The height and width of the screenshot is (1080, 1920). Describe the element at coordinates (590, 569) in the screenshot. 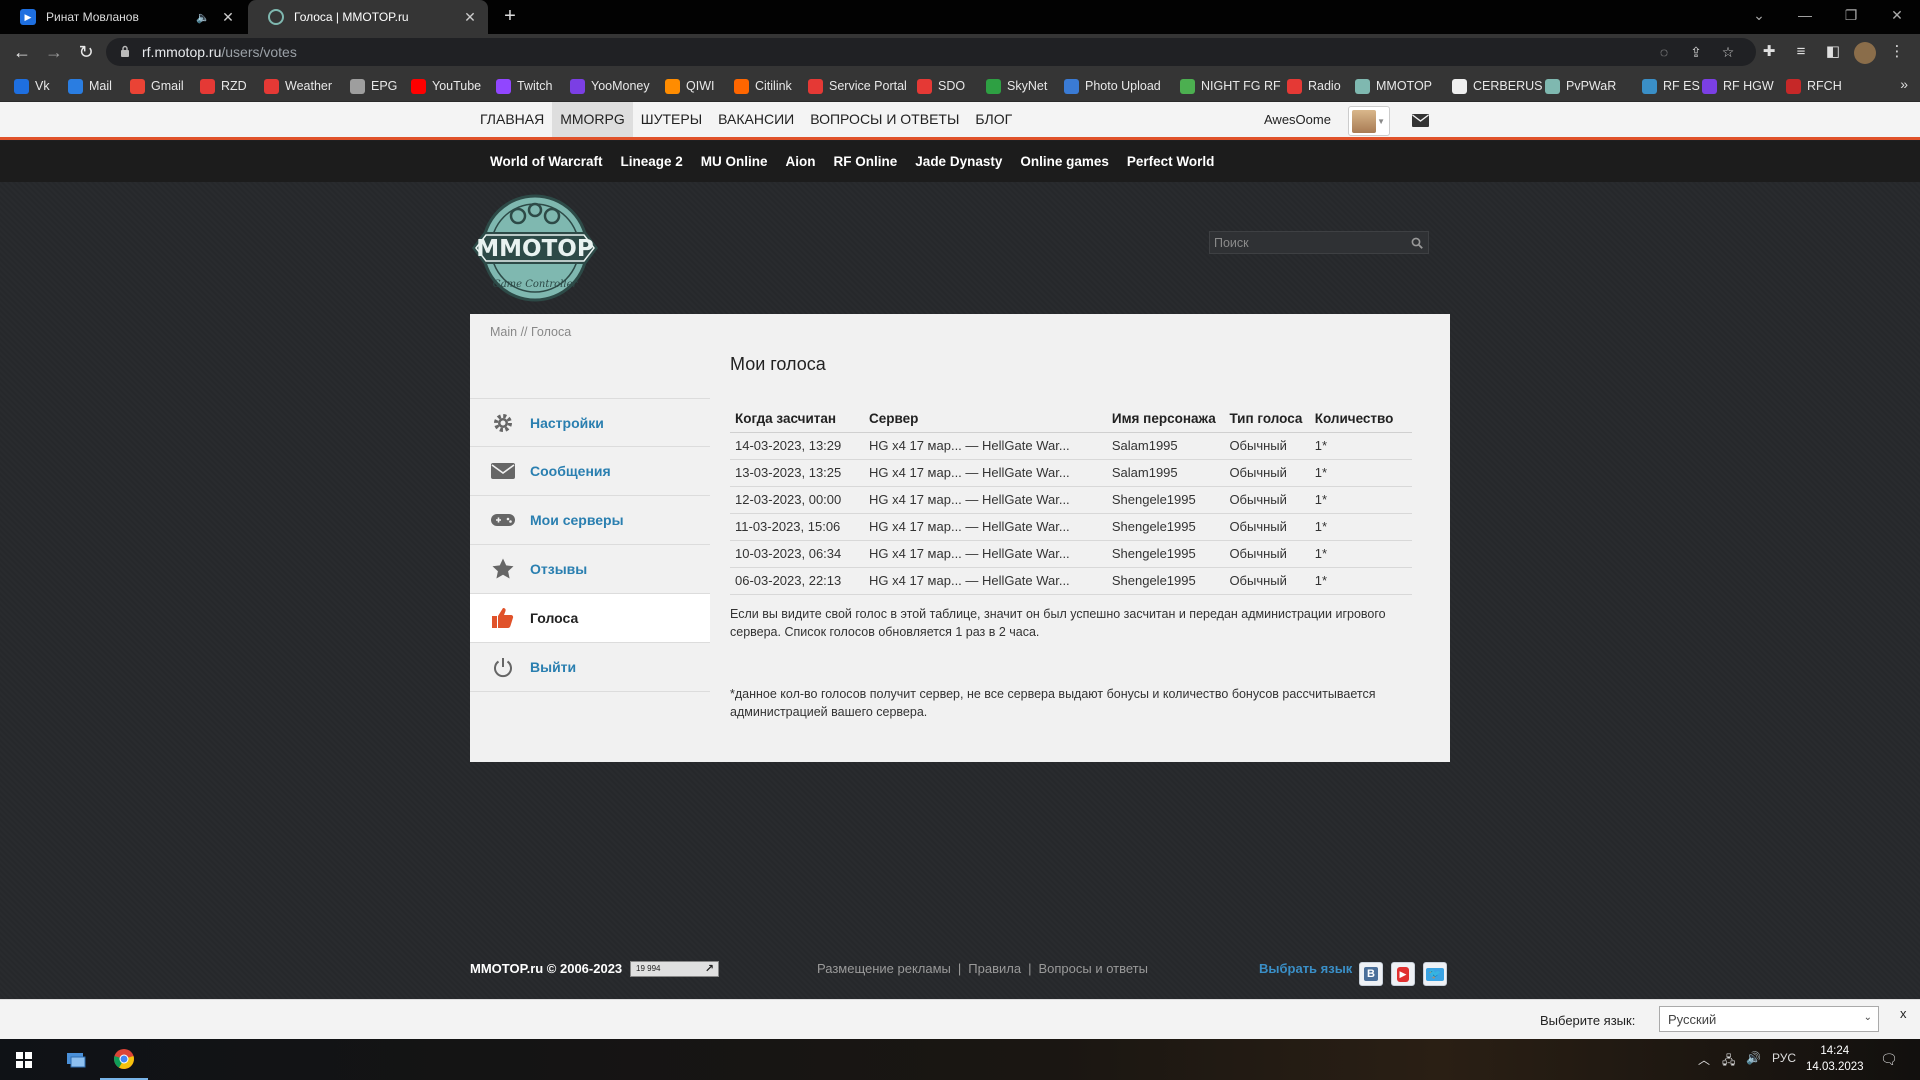

I see `sidebar-item-star: Отзывы` at that location.